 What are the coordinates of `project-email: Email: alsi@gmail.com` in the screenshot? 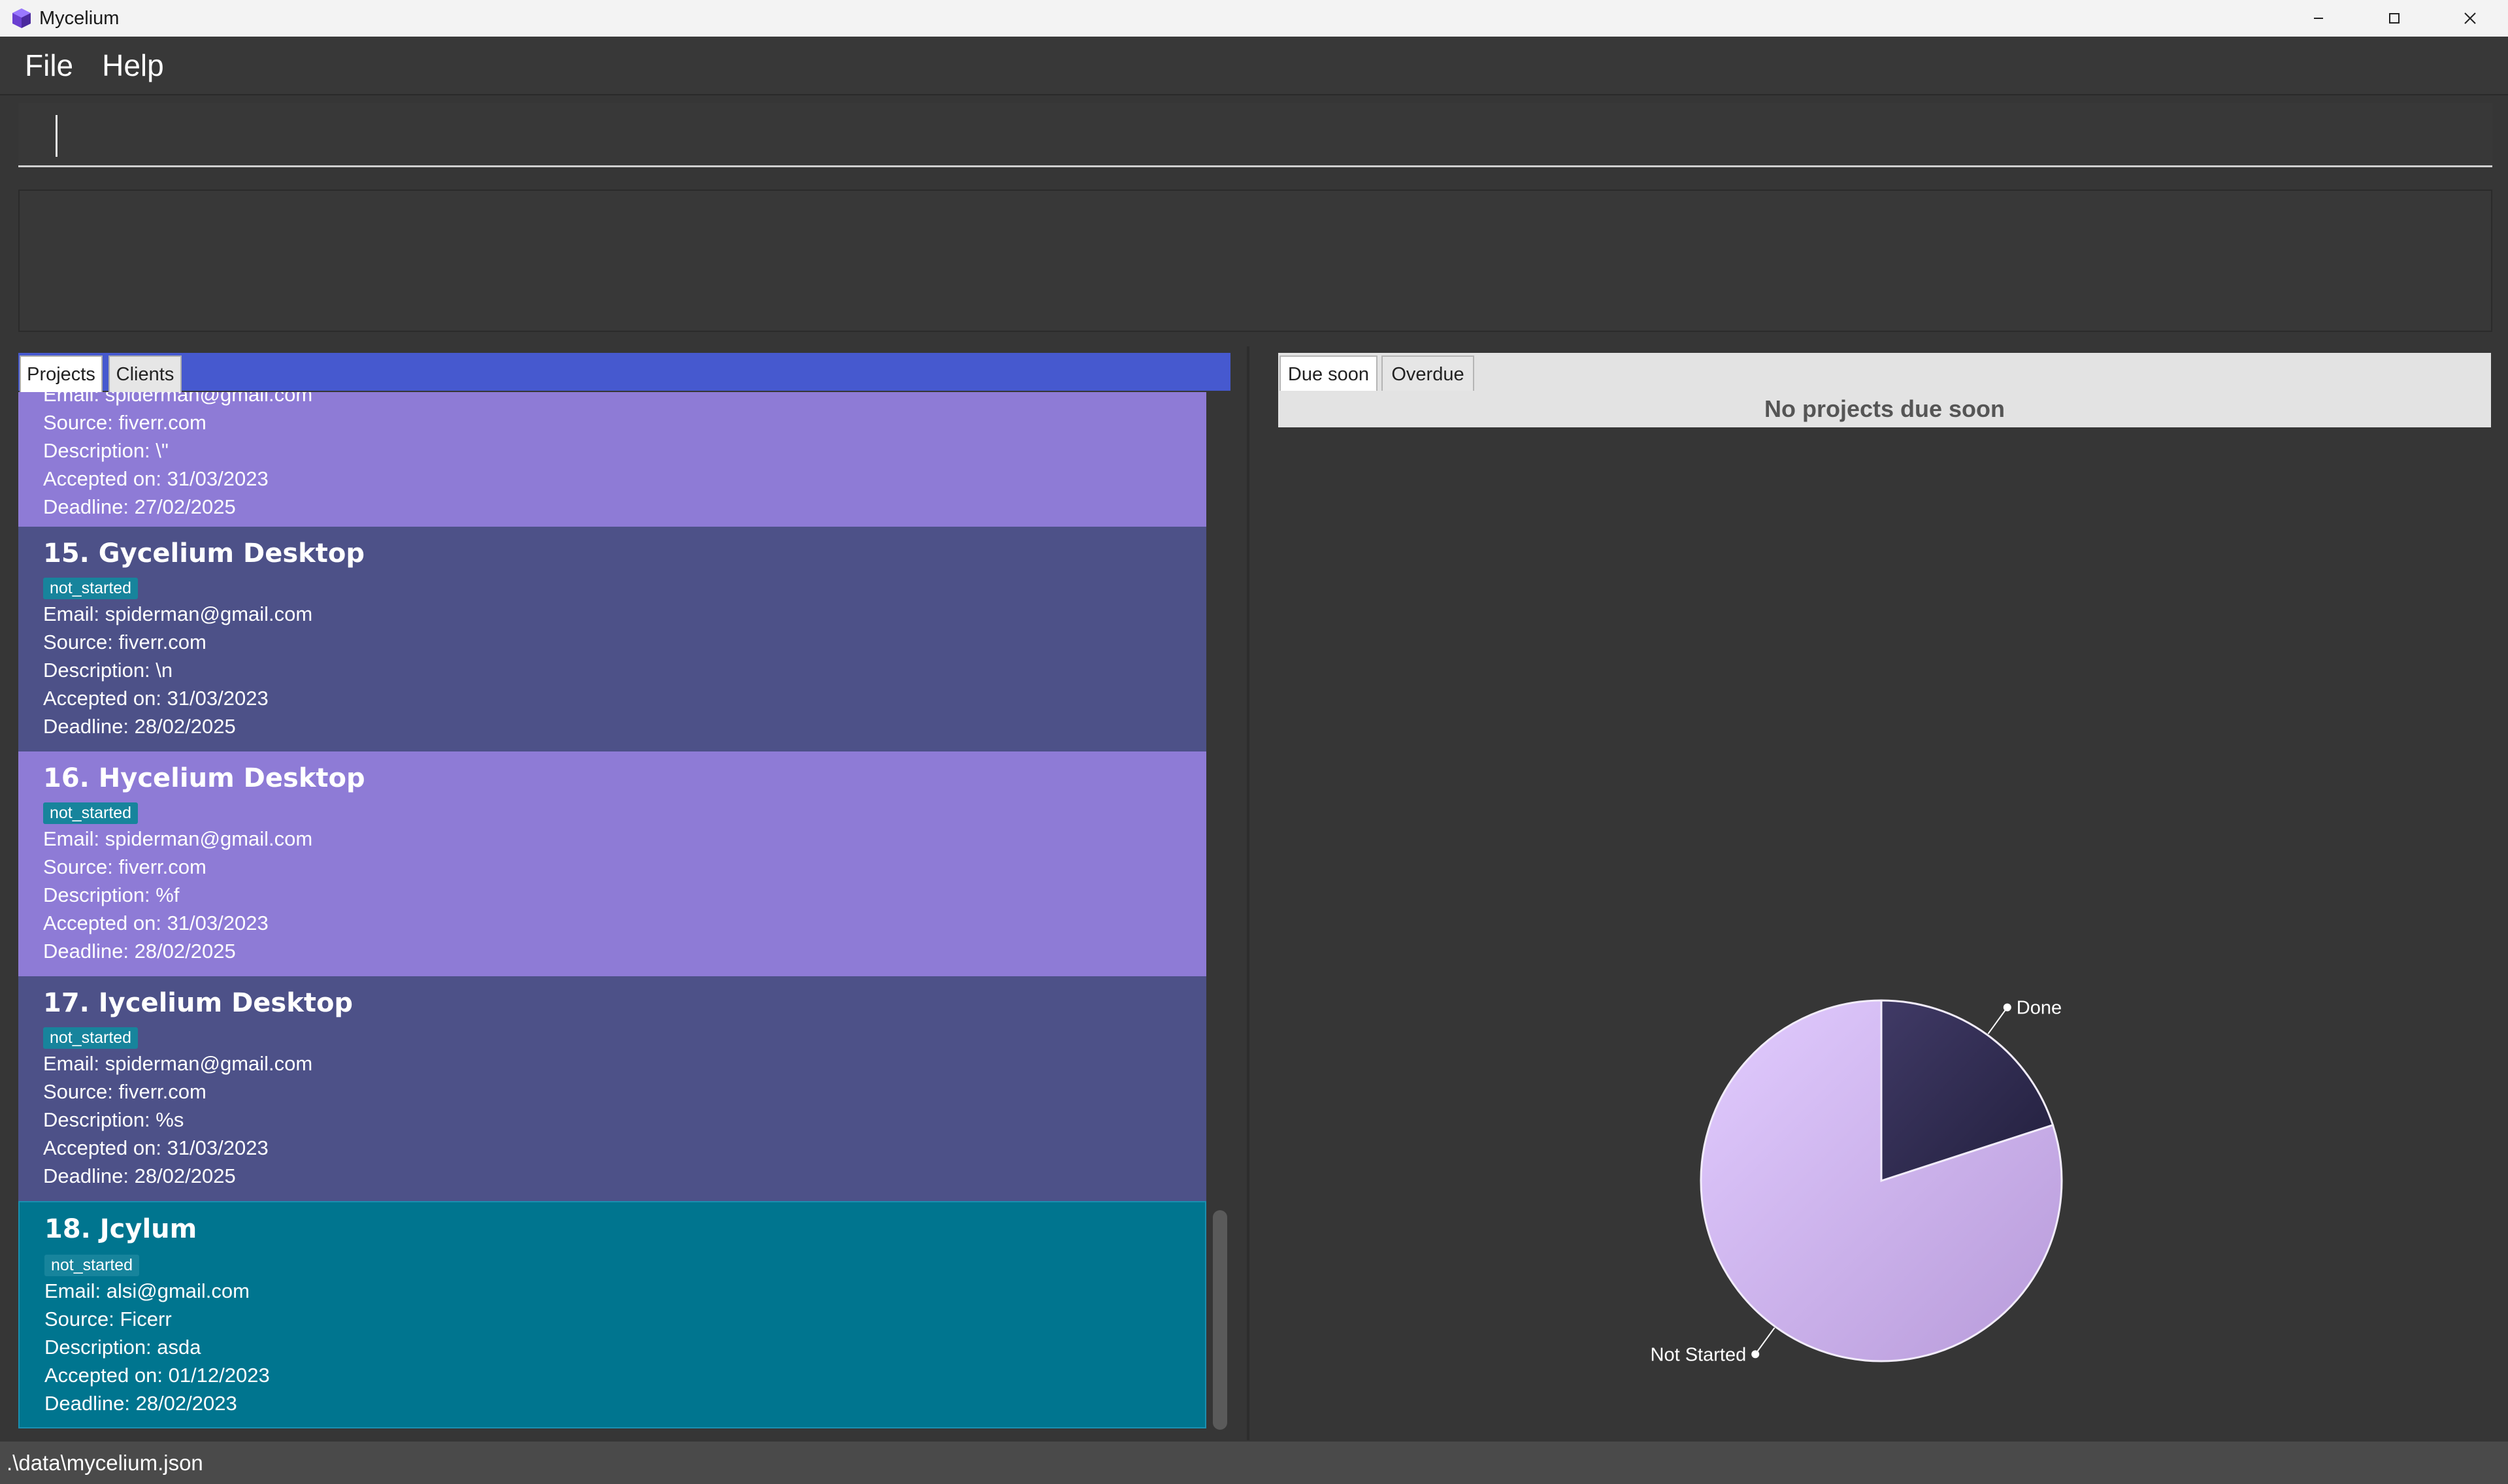 It's located at (147, 1290).